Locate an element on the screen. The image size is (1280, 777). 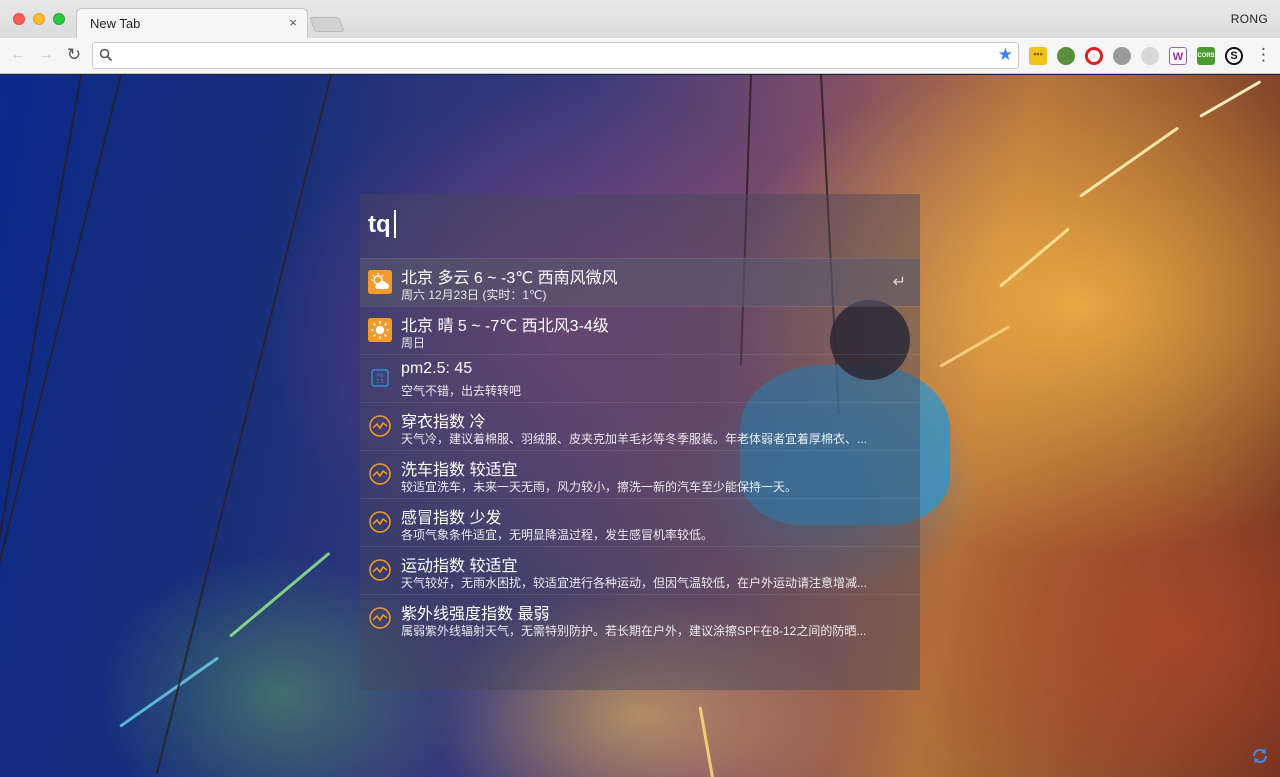
result-title: 洗车指数 较适宜 is located at coordinates (459, 470).